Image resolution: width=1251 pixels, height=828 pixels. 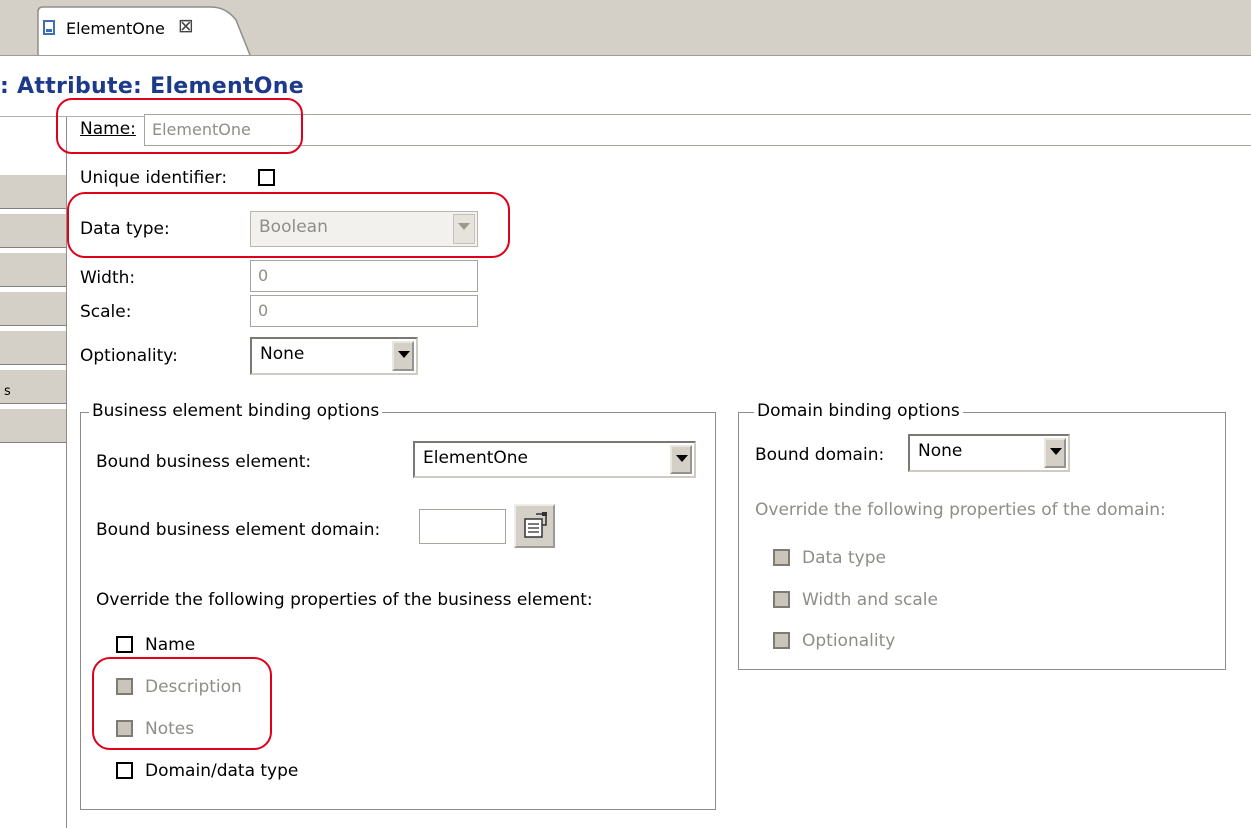 I want to click on bound-domain-value: None, so click(x=940, y=451).